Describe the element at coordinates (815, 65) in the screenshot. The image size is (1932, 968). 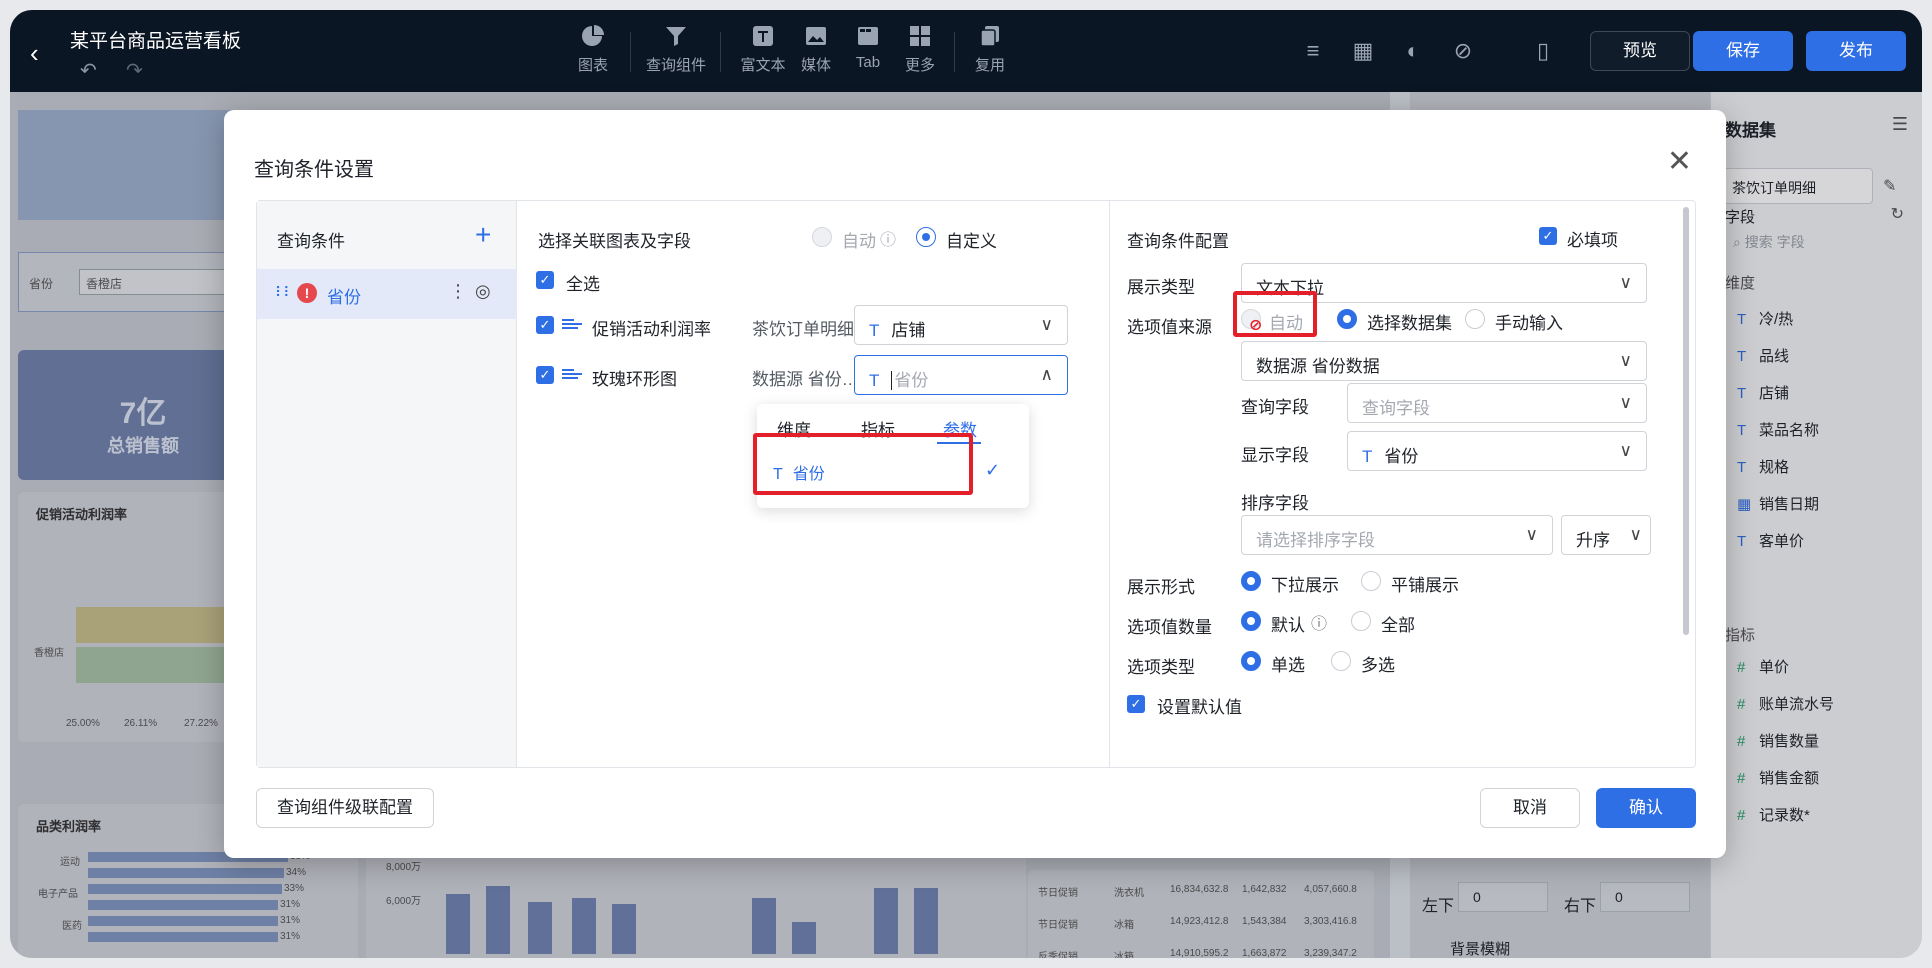
I see `tool-media-label: 媒体` at that location.